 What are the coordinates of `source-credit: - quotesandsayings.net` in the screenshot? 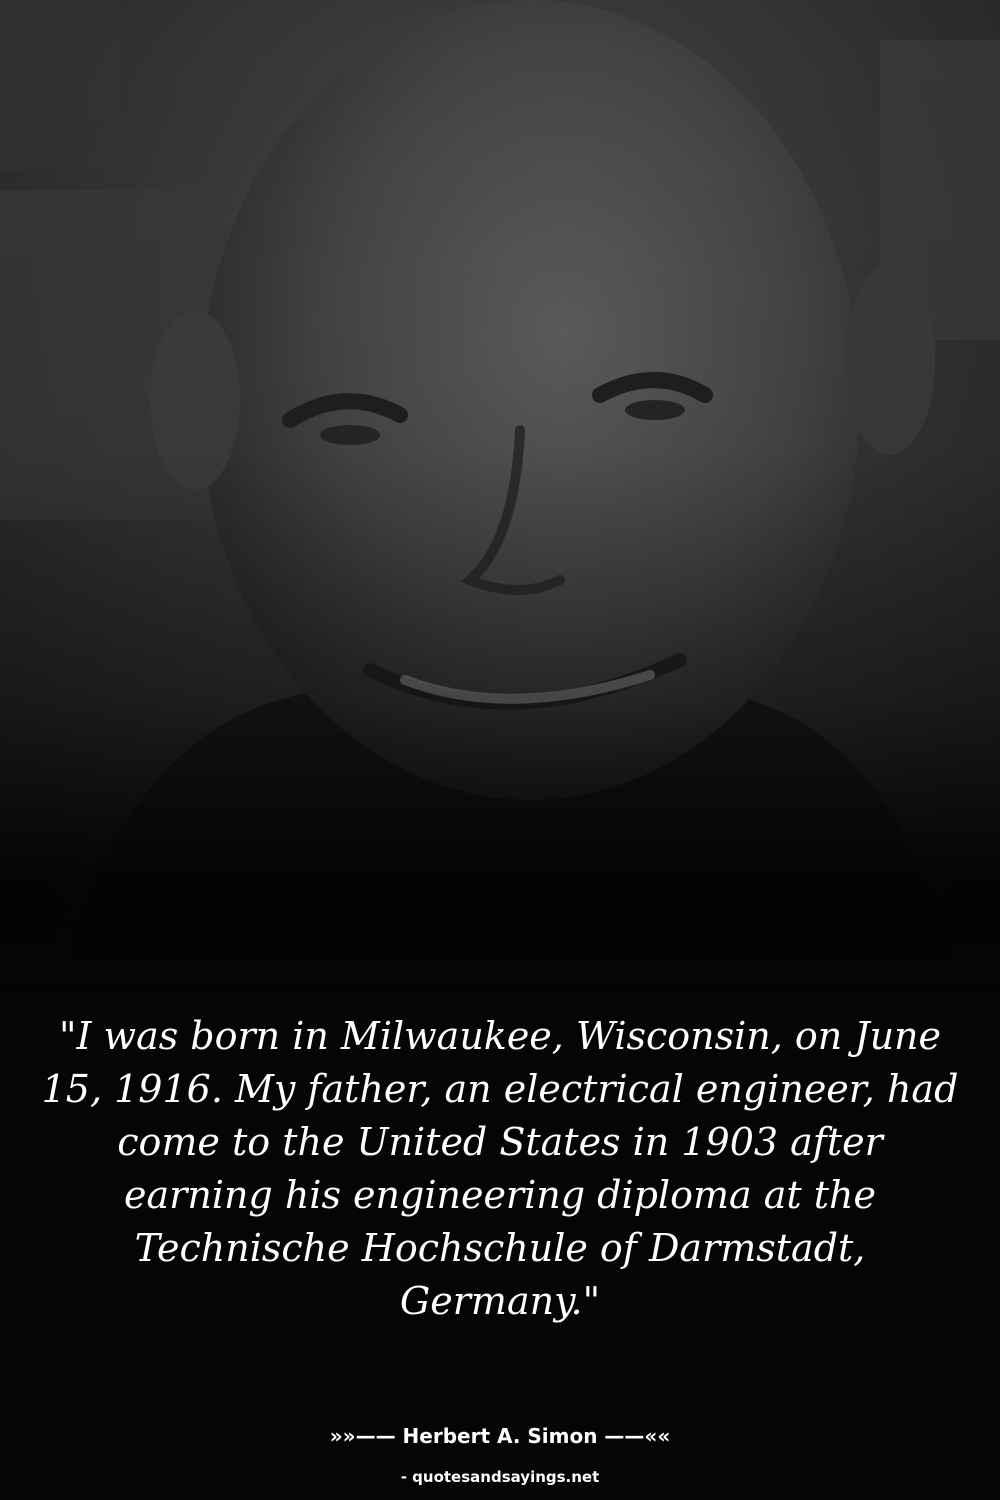 It's located at (500, 1477).